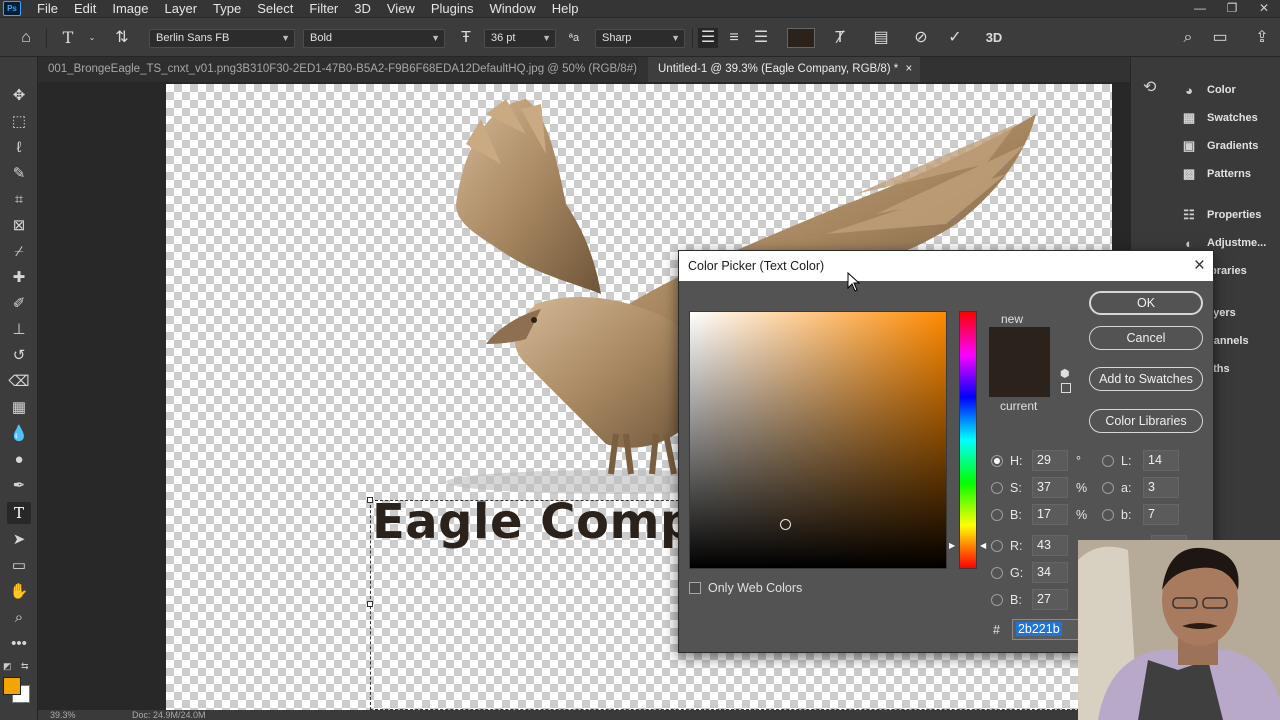  What do you see at coordinates (26, 38) in the screenshot?
I see `home-icon: ⌂` at bounding box center [26, 38].